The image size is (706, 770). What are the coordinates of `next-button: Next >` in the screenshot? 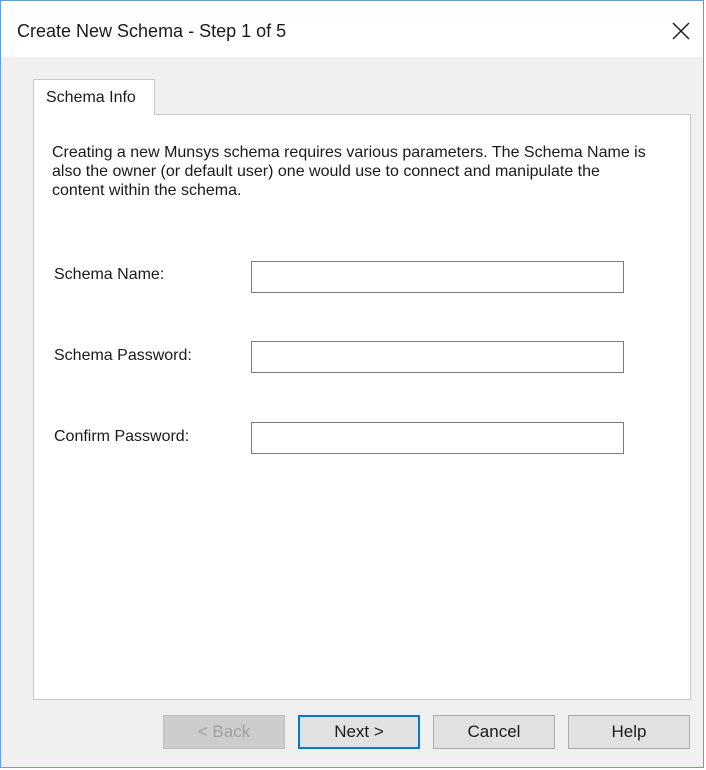 It's located at (359, 732).